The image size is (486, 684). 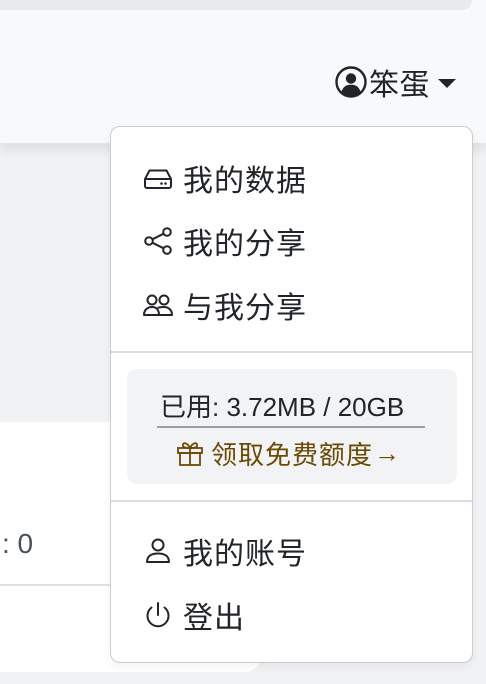 What do you see at coordinates (282, 407) in the screenshot?
I see `storage-usage-text: 已用: 3.72MB / 20GB` at bounding box center [282, 407].